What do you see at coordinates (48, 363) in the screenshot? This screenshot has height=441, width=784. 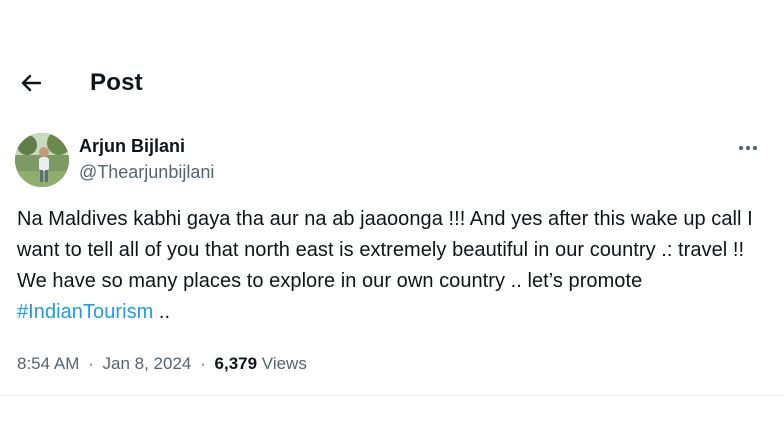 I see `tweet-time: 8:54 AM` at bounding box center [48, 363].